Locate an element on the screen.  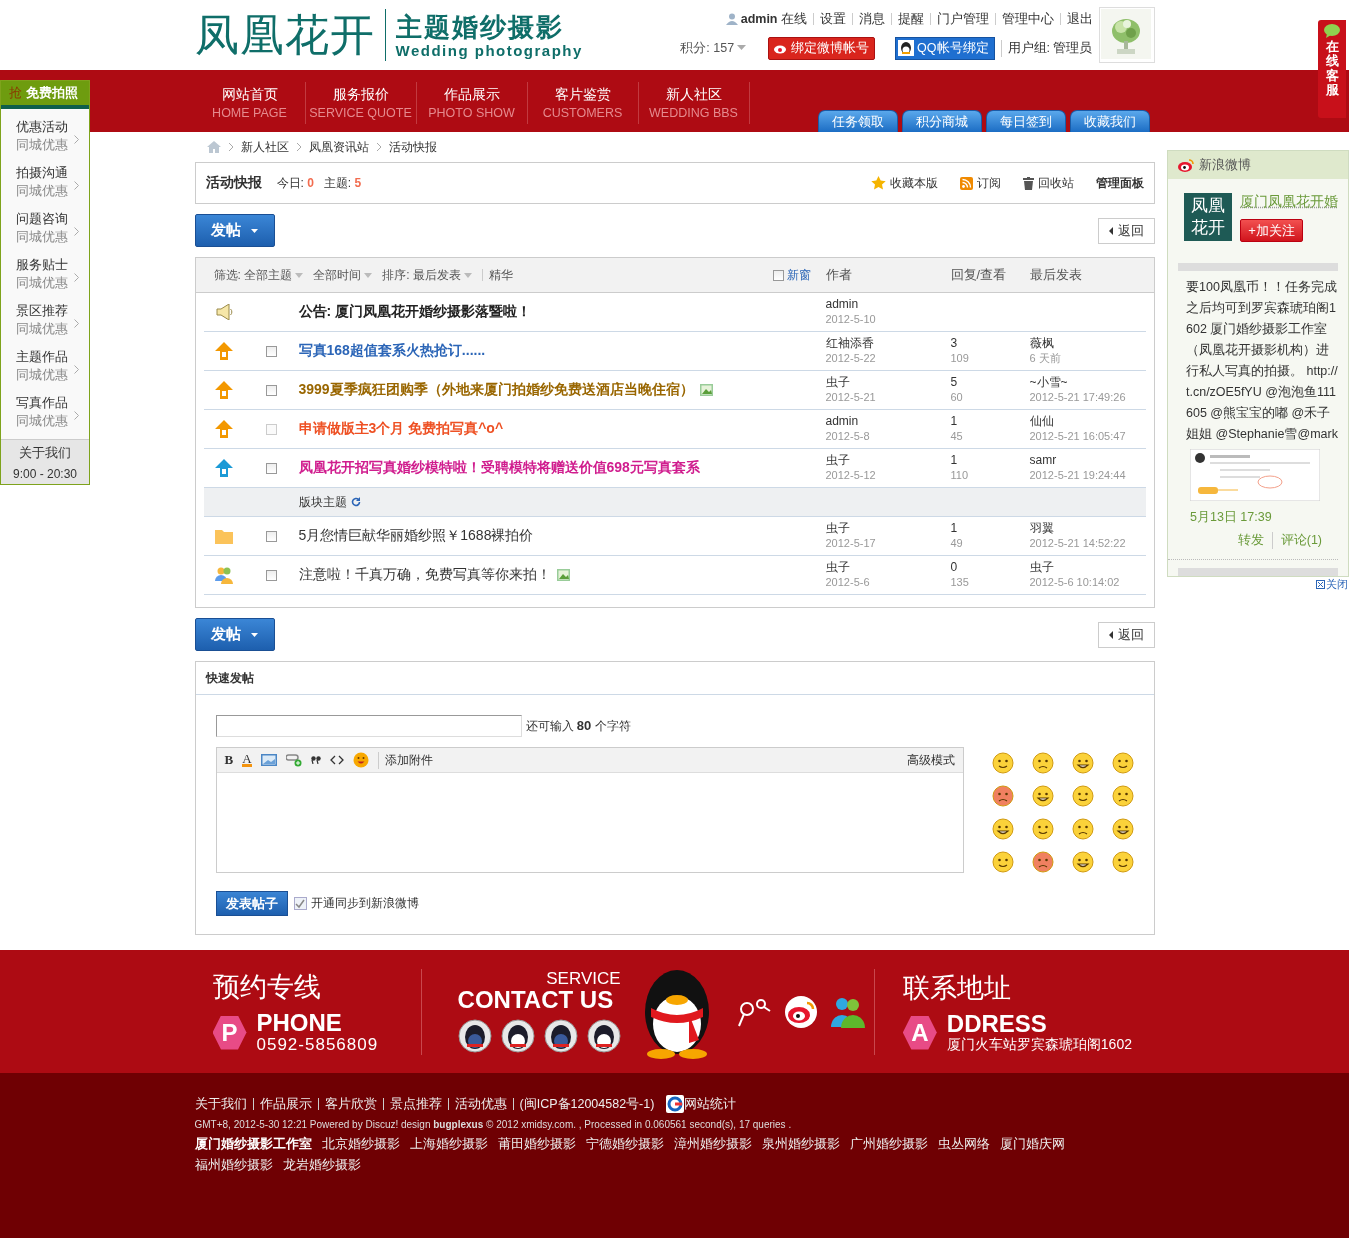
nav-tab: 收藏我们 is located at coordinates (1109, 121).